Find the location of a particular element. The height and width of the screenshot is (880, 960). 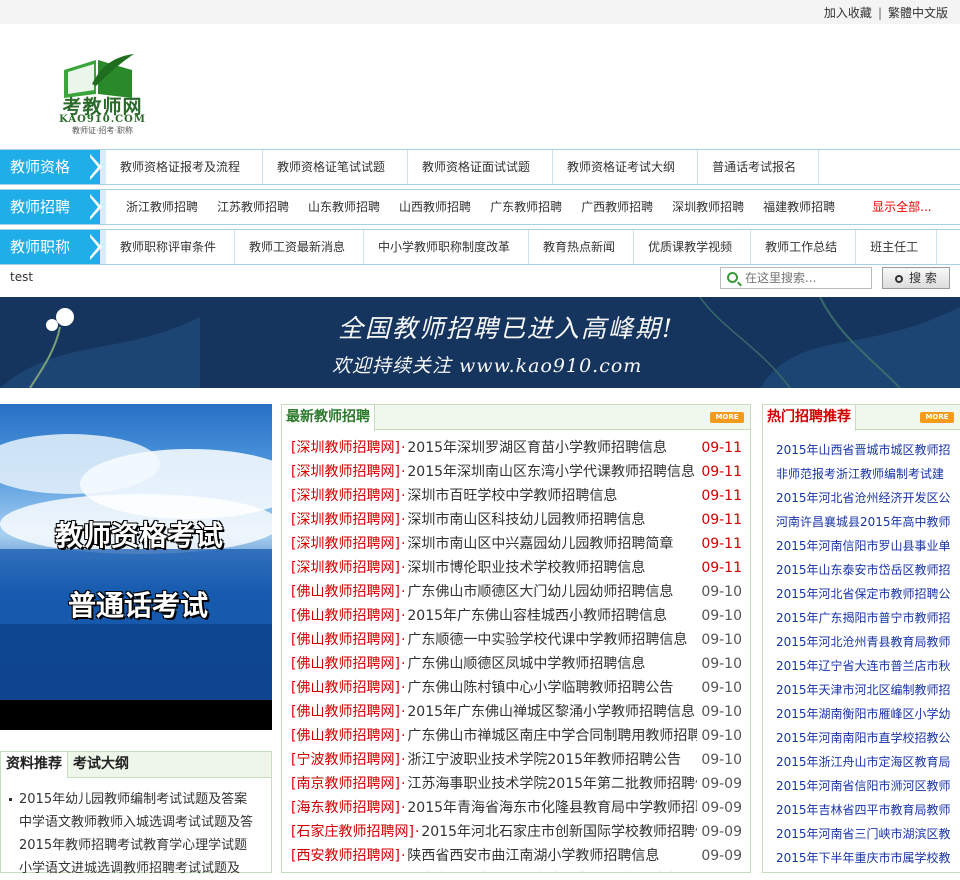

list-item: 2015年河南省信阳市浉河区教师 is located at coordinates (868, 786).